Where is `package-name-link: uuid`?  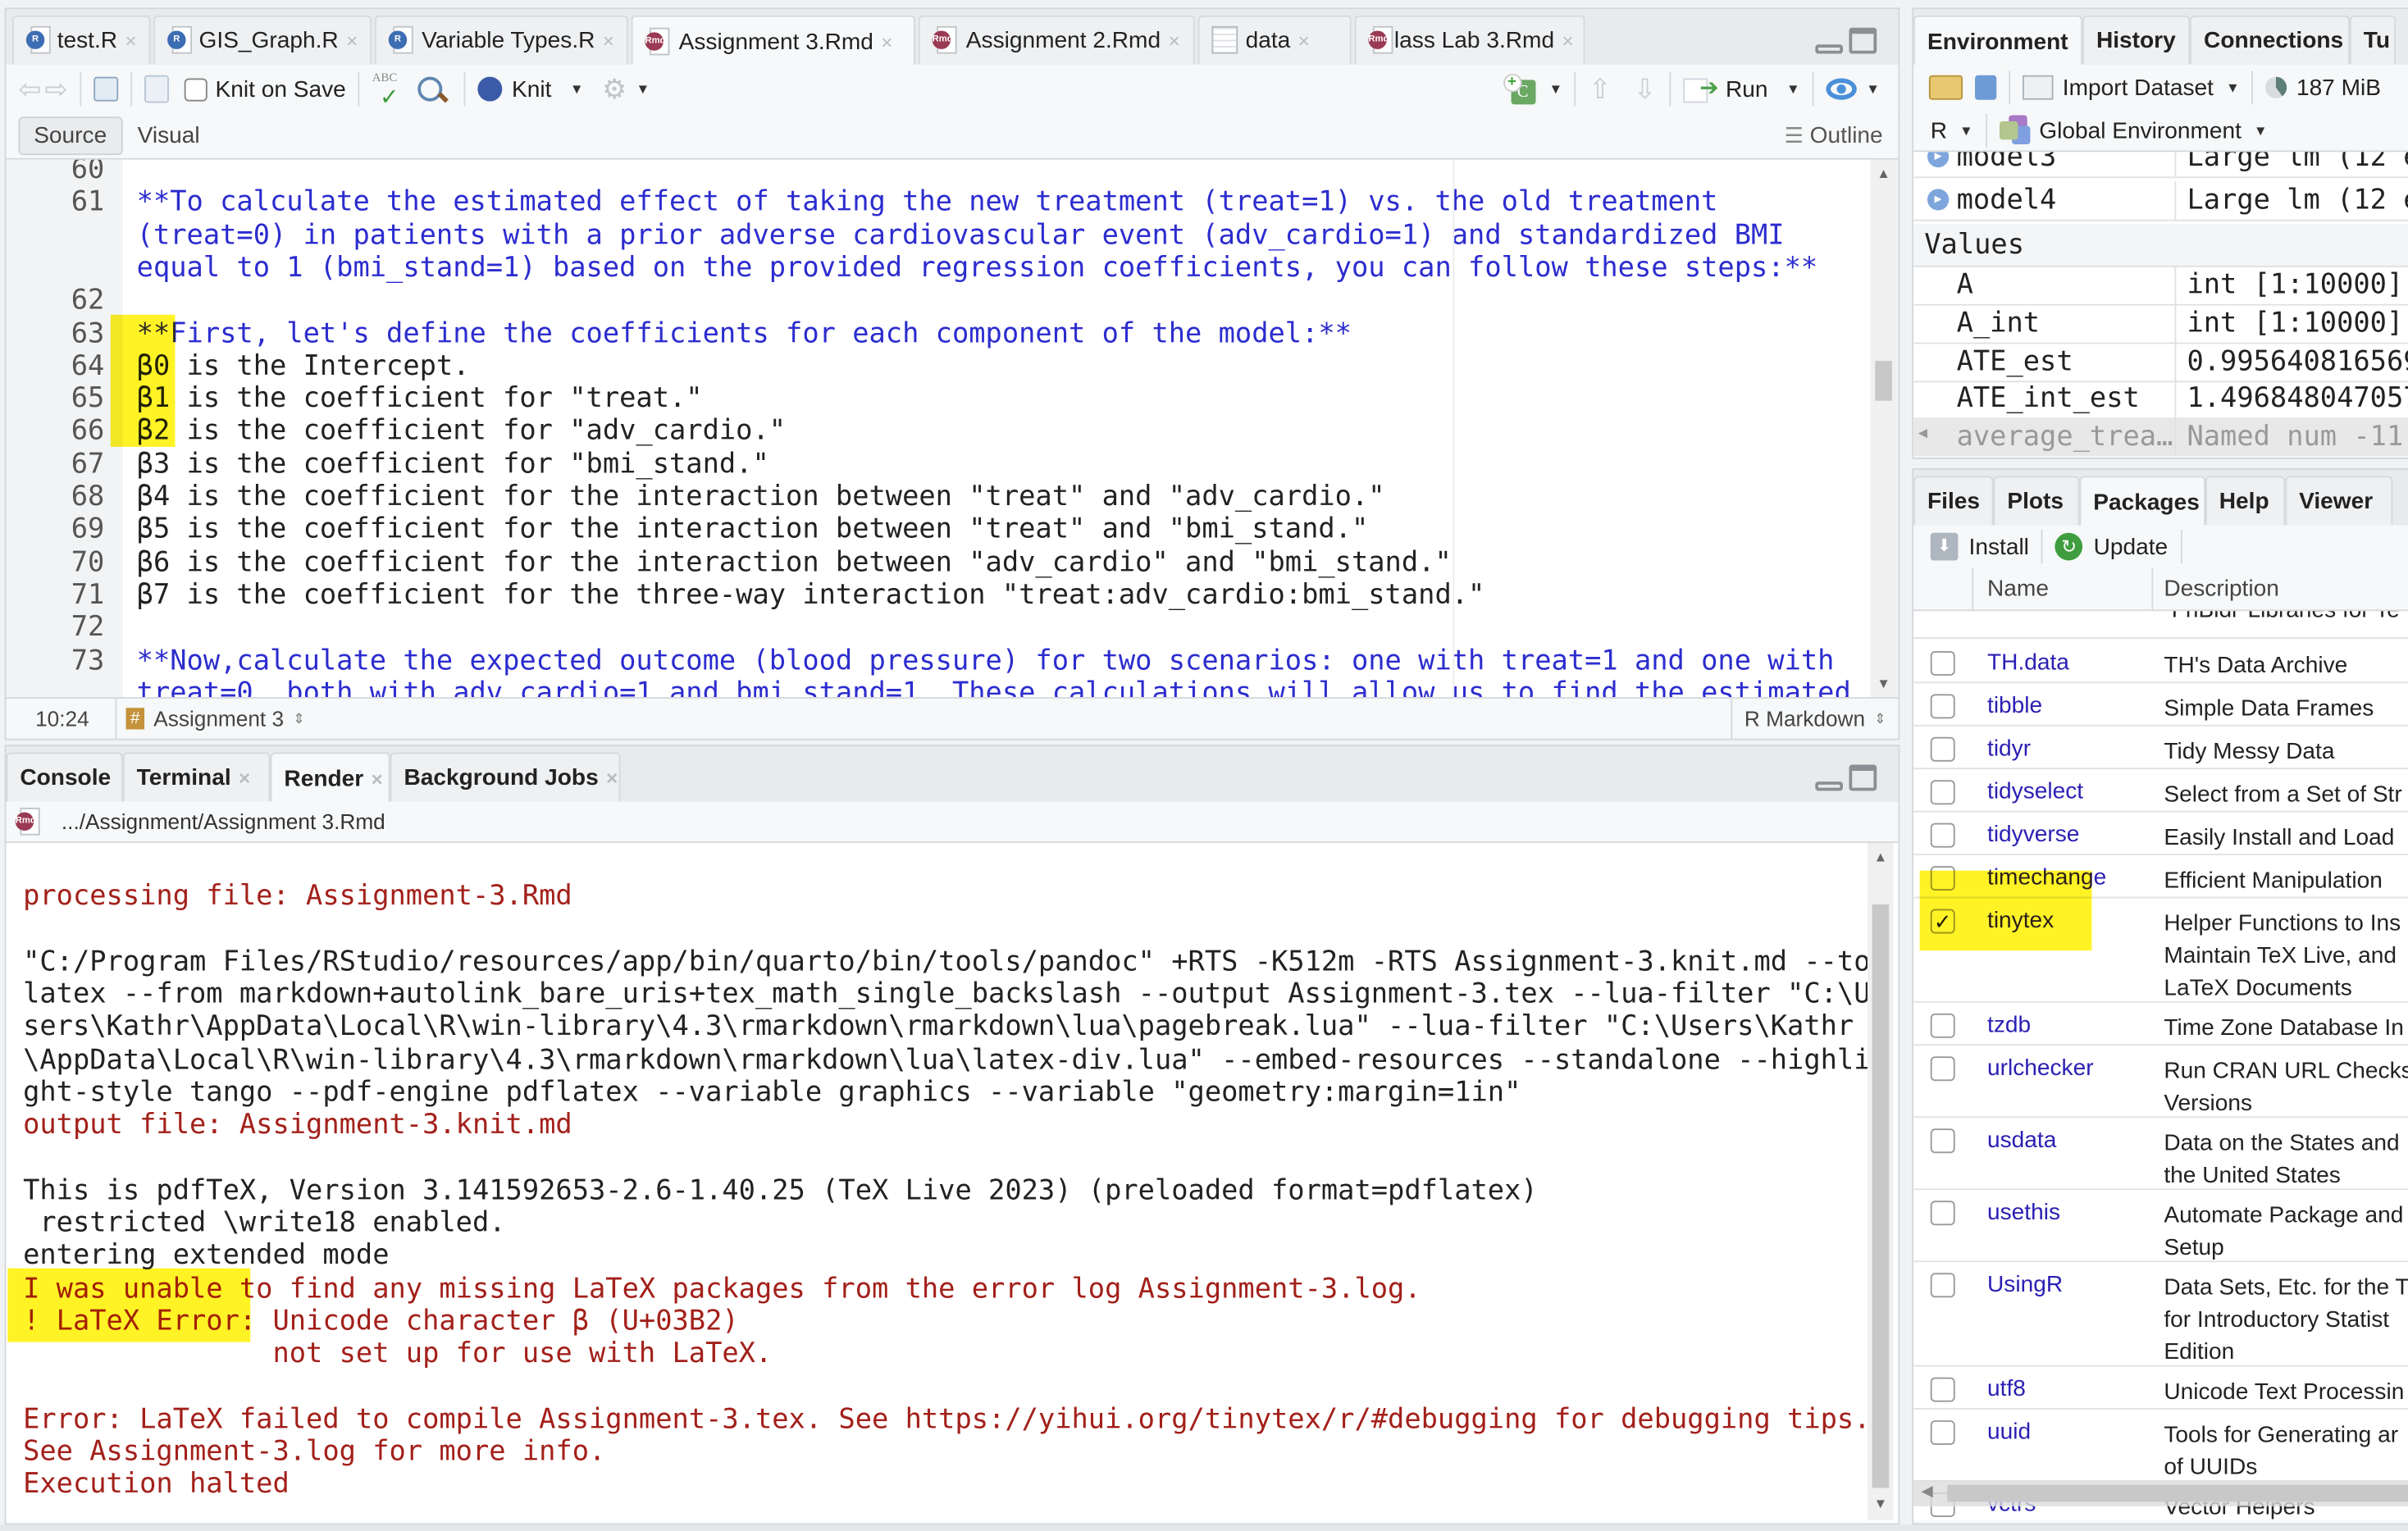
package-name-link: uuid is located at coordinates (2009, 1432).